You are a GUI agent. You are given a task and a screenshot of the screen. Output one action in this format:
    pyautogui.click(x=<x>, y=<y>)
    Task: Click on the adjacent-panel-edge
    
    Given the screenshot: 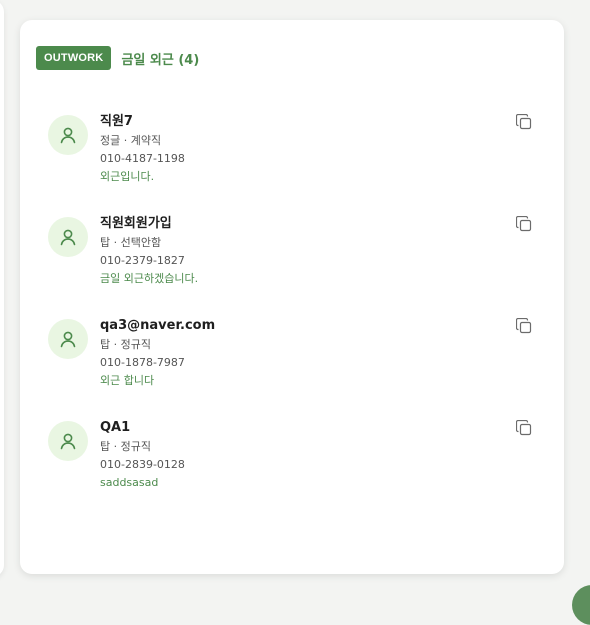 What is the action you would take?
    pyautogui.click(x=2, y=288)
    